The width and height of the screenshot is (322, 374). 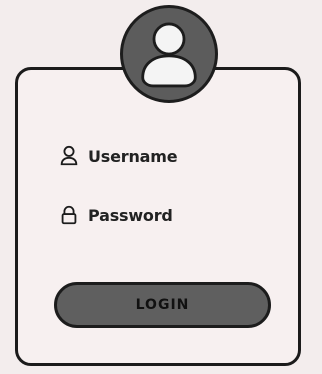 What do you see at coordinates (133, 156) in the screenshot?
I see `username-label: Username` at bounding box center [133, 156].